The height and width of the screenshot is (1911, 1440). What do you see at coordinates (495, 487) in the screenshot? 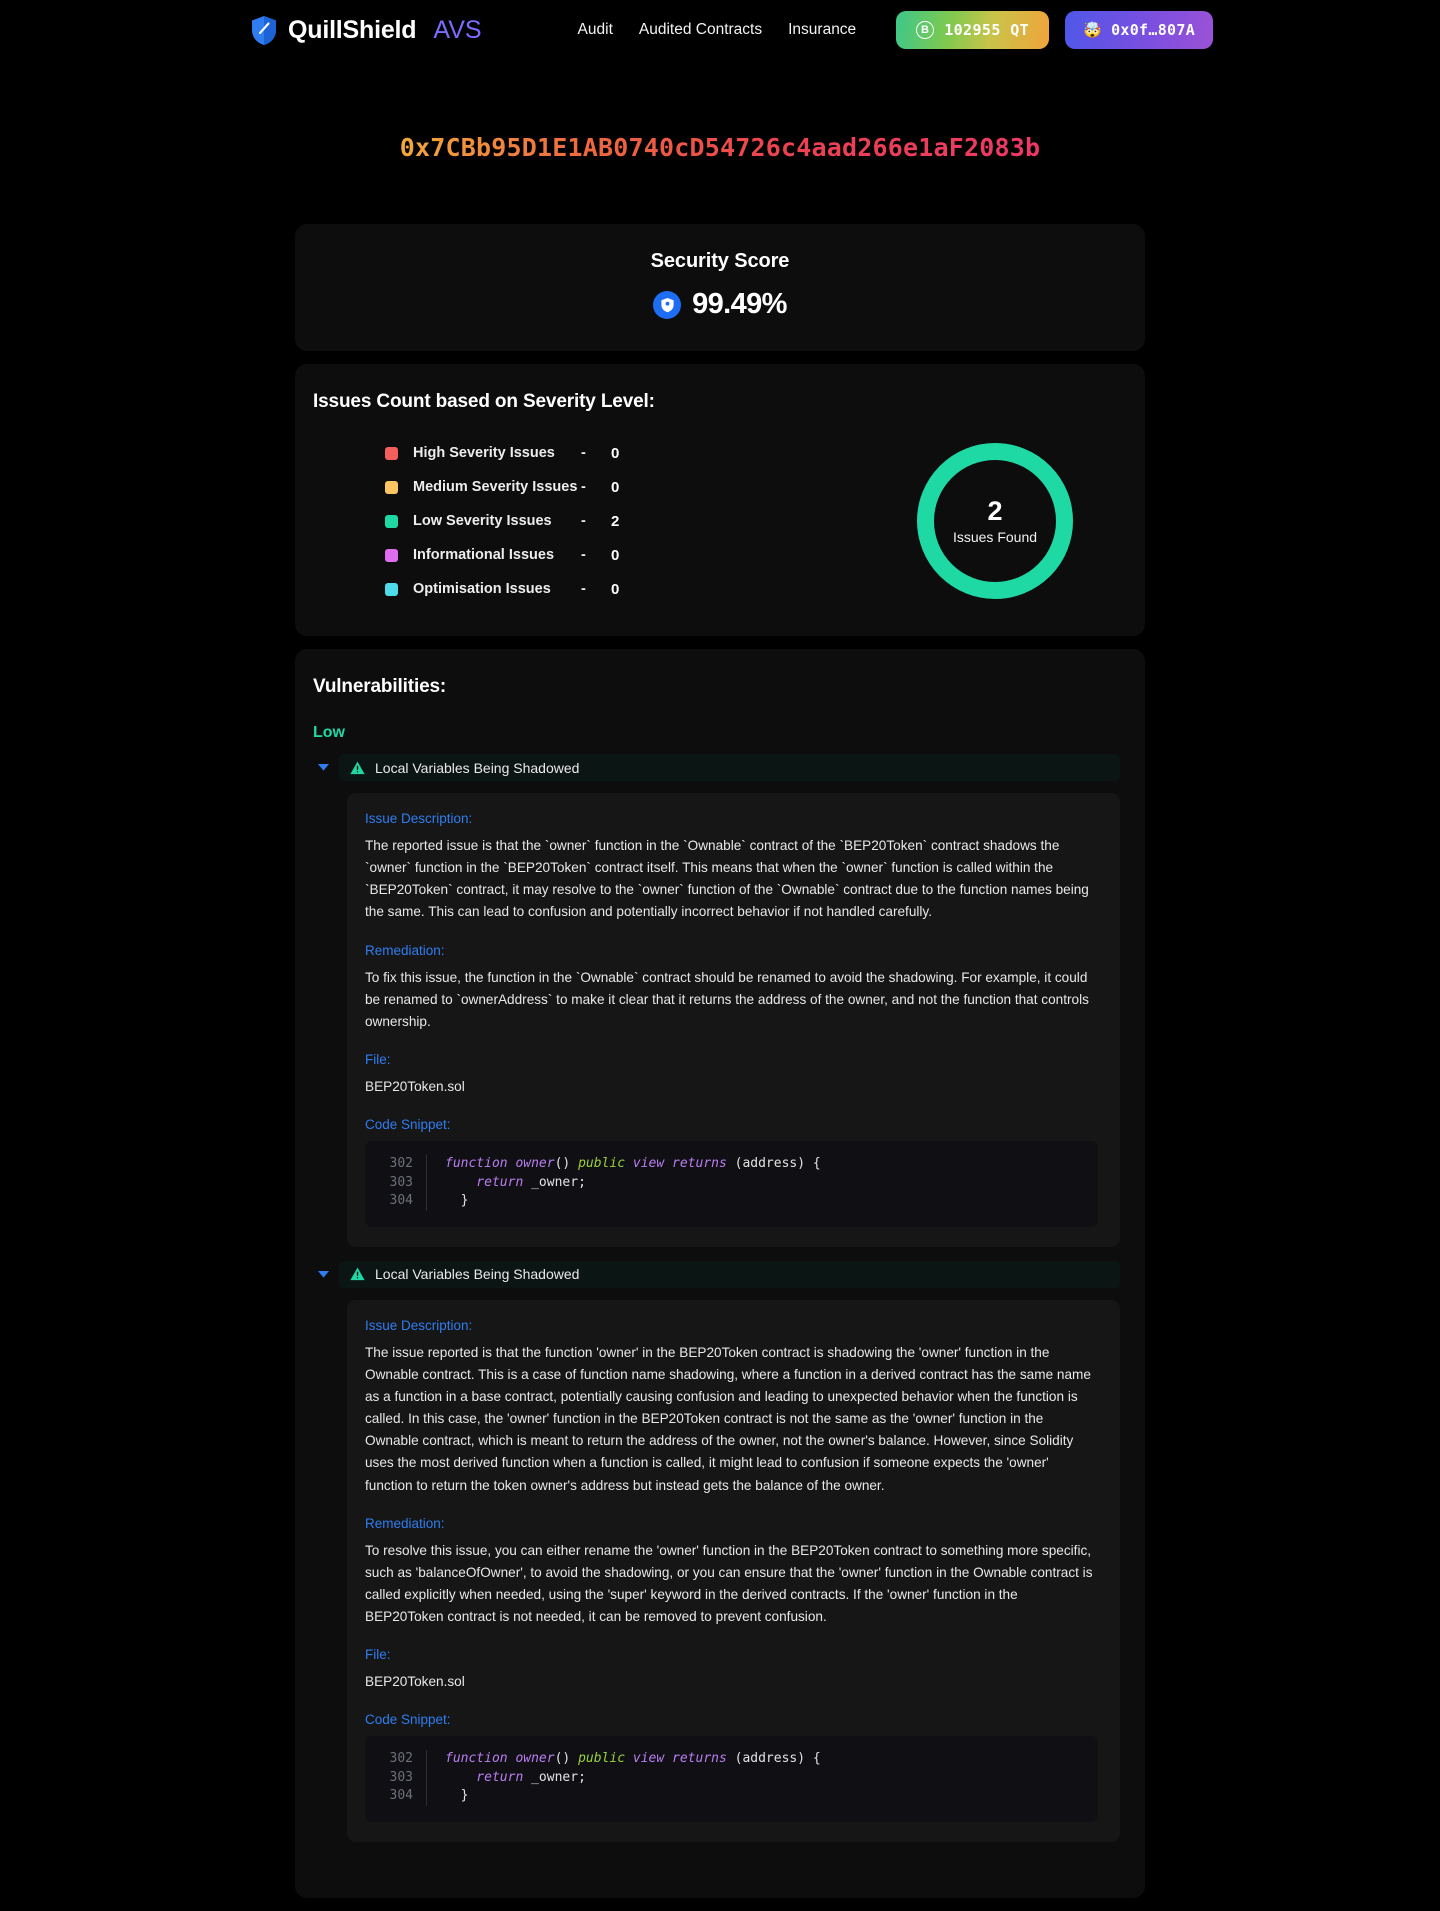
I see `legend-label-medium: Medium Severity Issues` at bounding box center [495, 487].